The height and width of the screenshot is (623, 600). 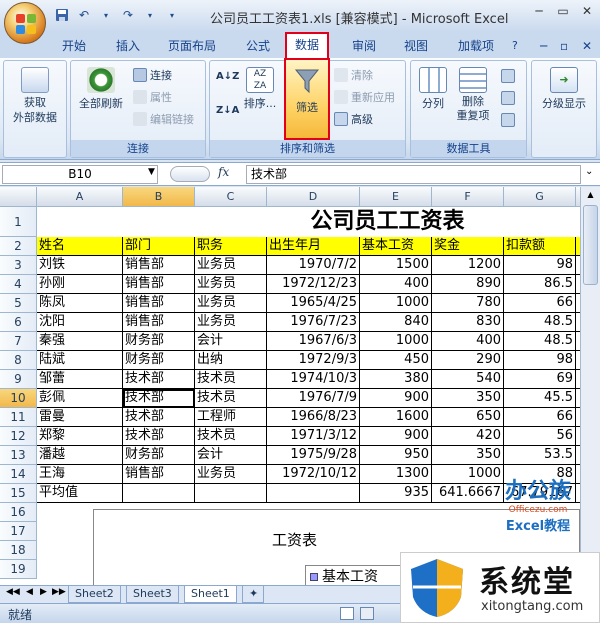 What do you see at coordinates (18, 417) in the screenshot?
I see `row-header: 11` at bounding box center [18, 417].